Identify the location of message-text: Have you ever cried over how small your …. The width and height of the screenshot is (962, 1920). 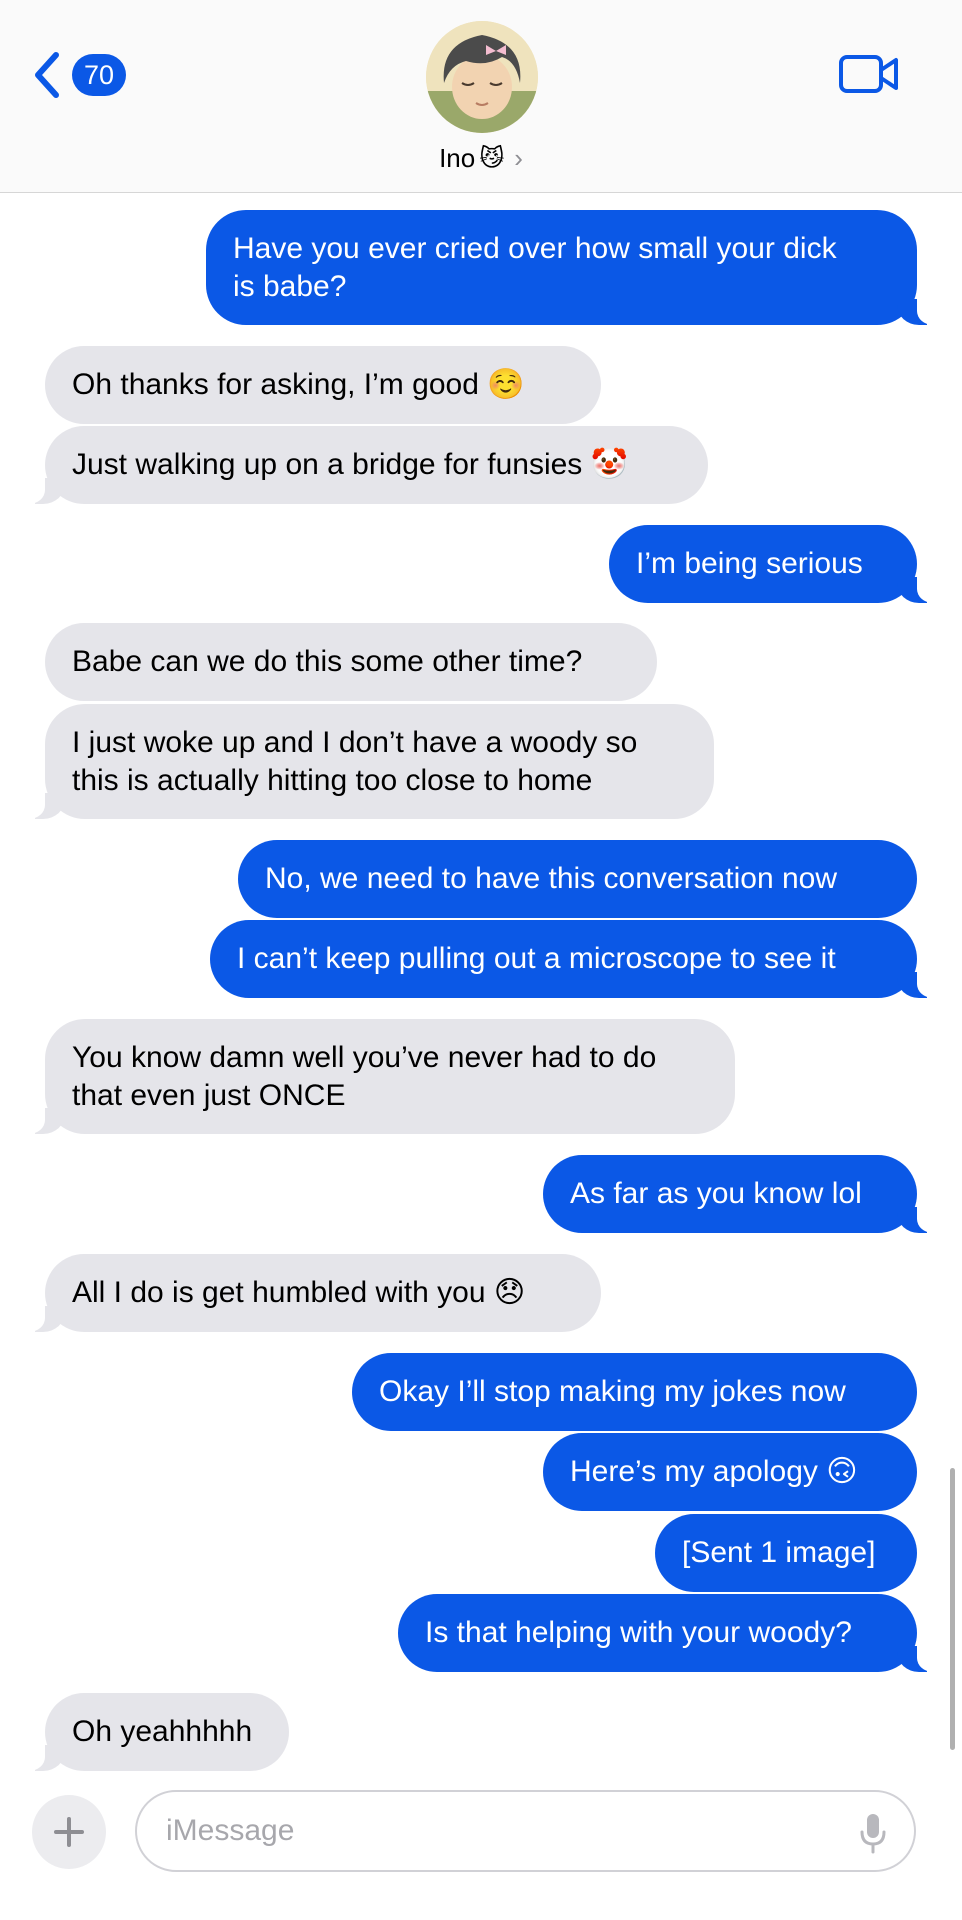
(535, 267).